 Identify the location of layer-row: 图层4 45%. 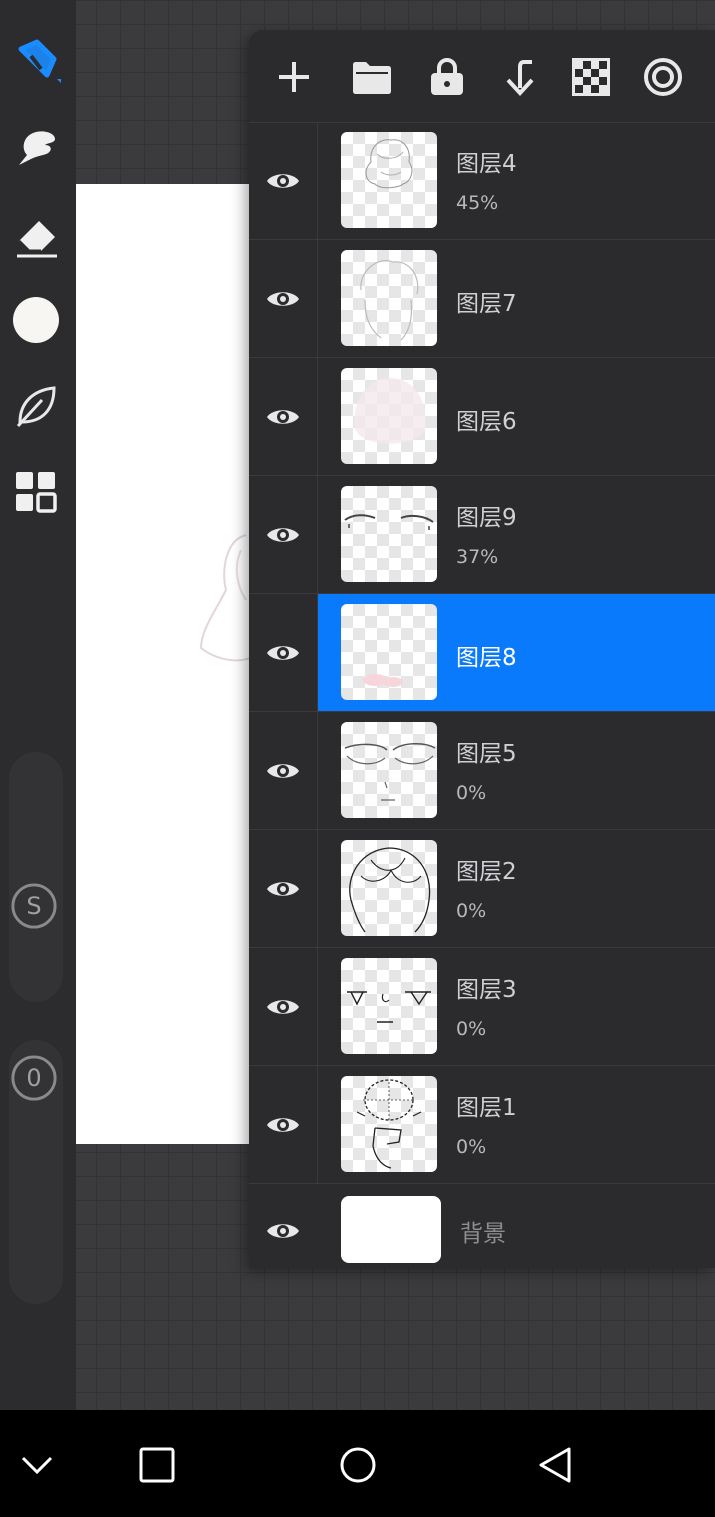
(482, 181).